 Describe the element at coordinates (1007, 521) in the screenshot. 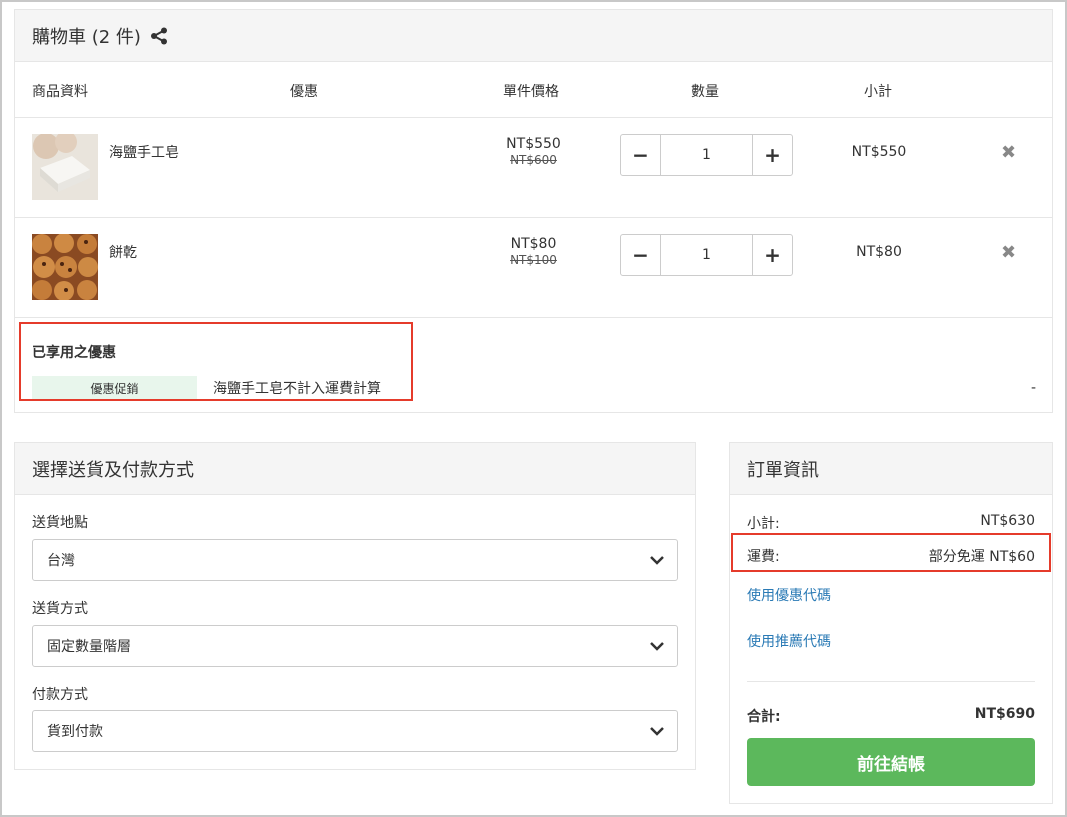

I see `subtotal-value: NT$630` at that location.